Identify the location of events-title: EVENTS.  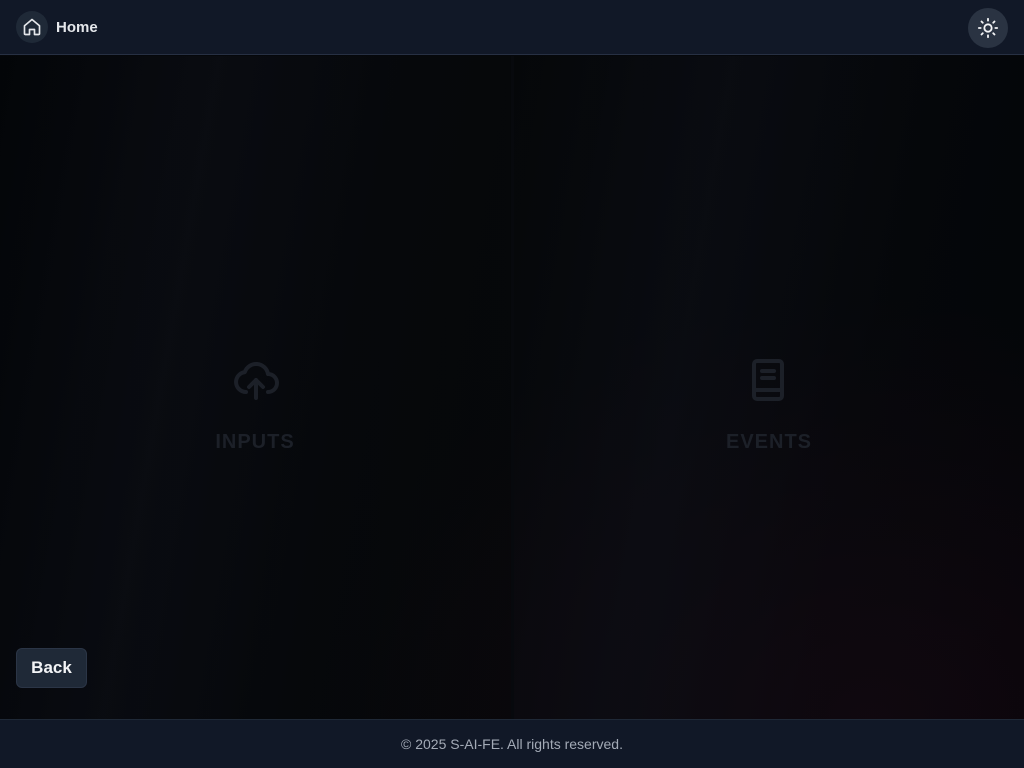
(769, 442).